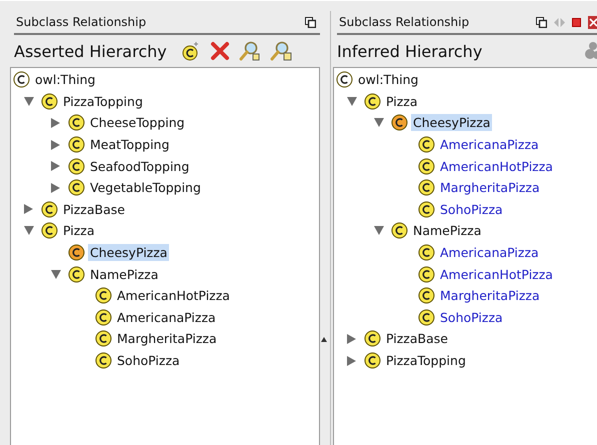  I want to click on tree-item: MeatTopping, so click(130, 145).